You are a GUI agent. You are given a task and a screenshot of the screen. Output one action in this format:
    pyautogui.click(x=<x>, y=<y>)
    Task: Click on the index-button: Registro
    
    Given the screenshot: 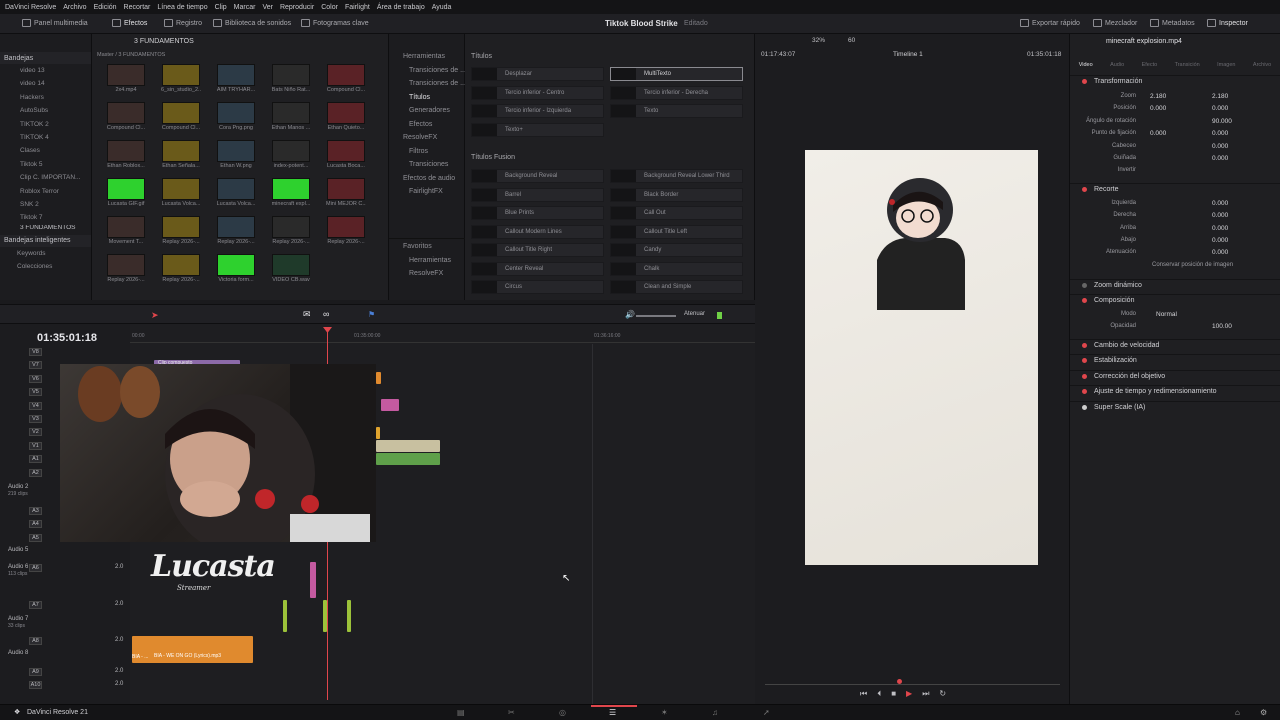 What is the action you would take?
    pyautogui.click(x=183, y=23)
    